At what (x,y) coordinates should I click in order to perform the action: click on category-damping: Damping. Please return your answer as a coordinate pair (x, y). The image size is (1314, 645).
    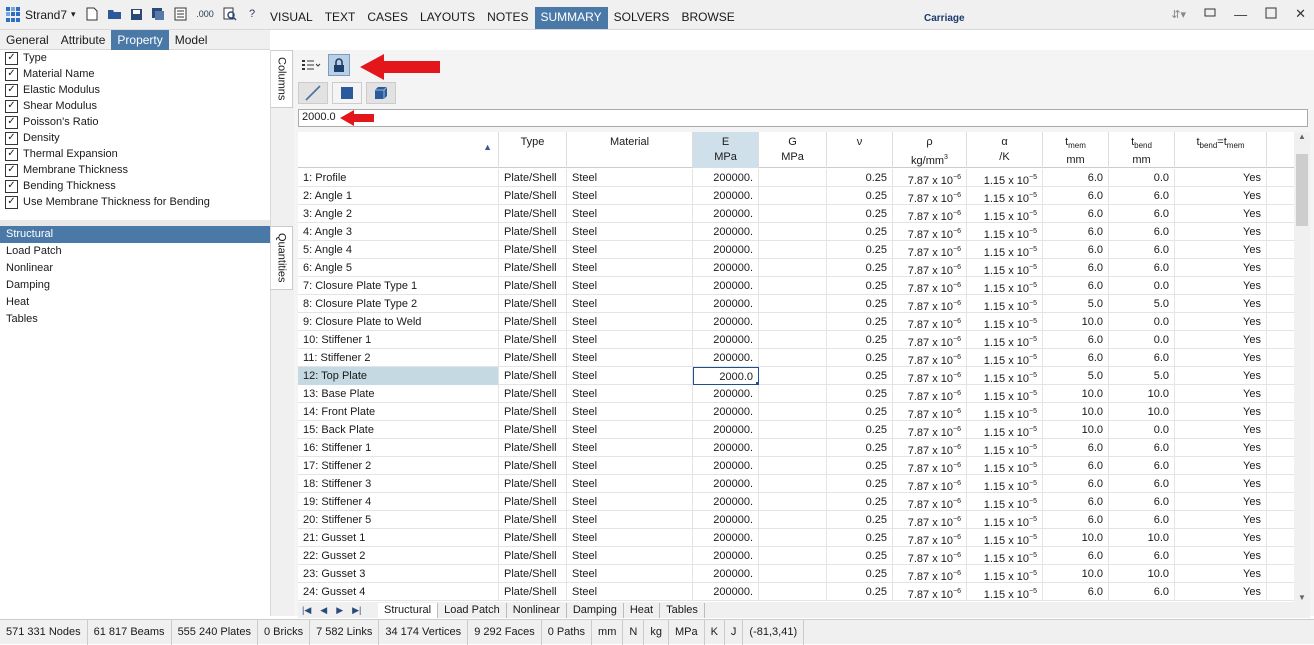
    Looking at the image, I should click on (135, 285).